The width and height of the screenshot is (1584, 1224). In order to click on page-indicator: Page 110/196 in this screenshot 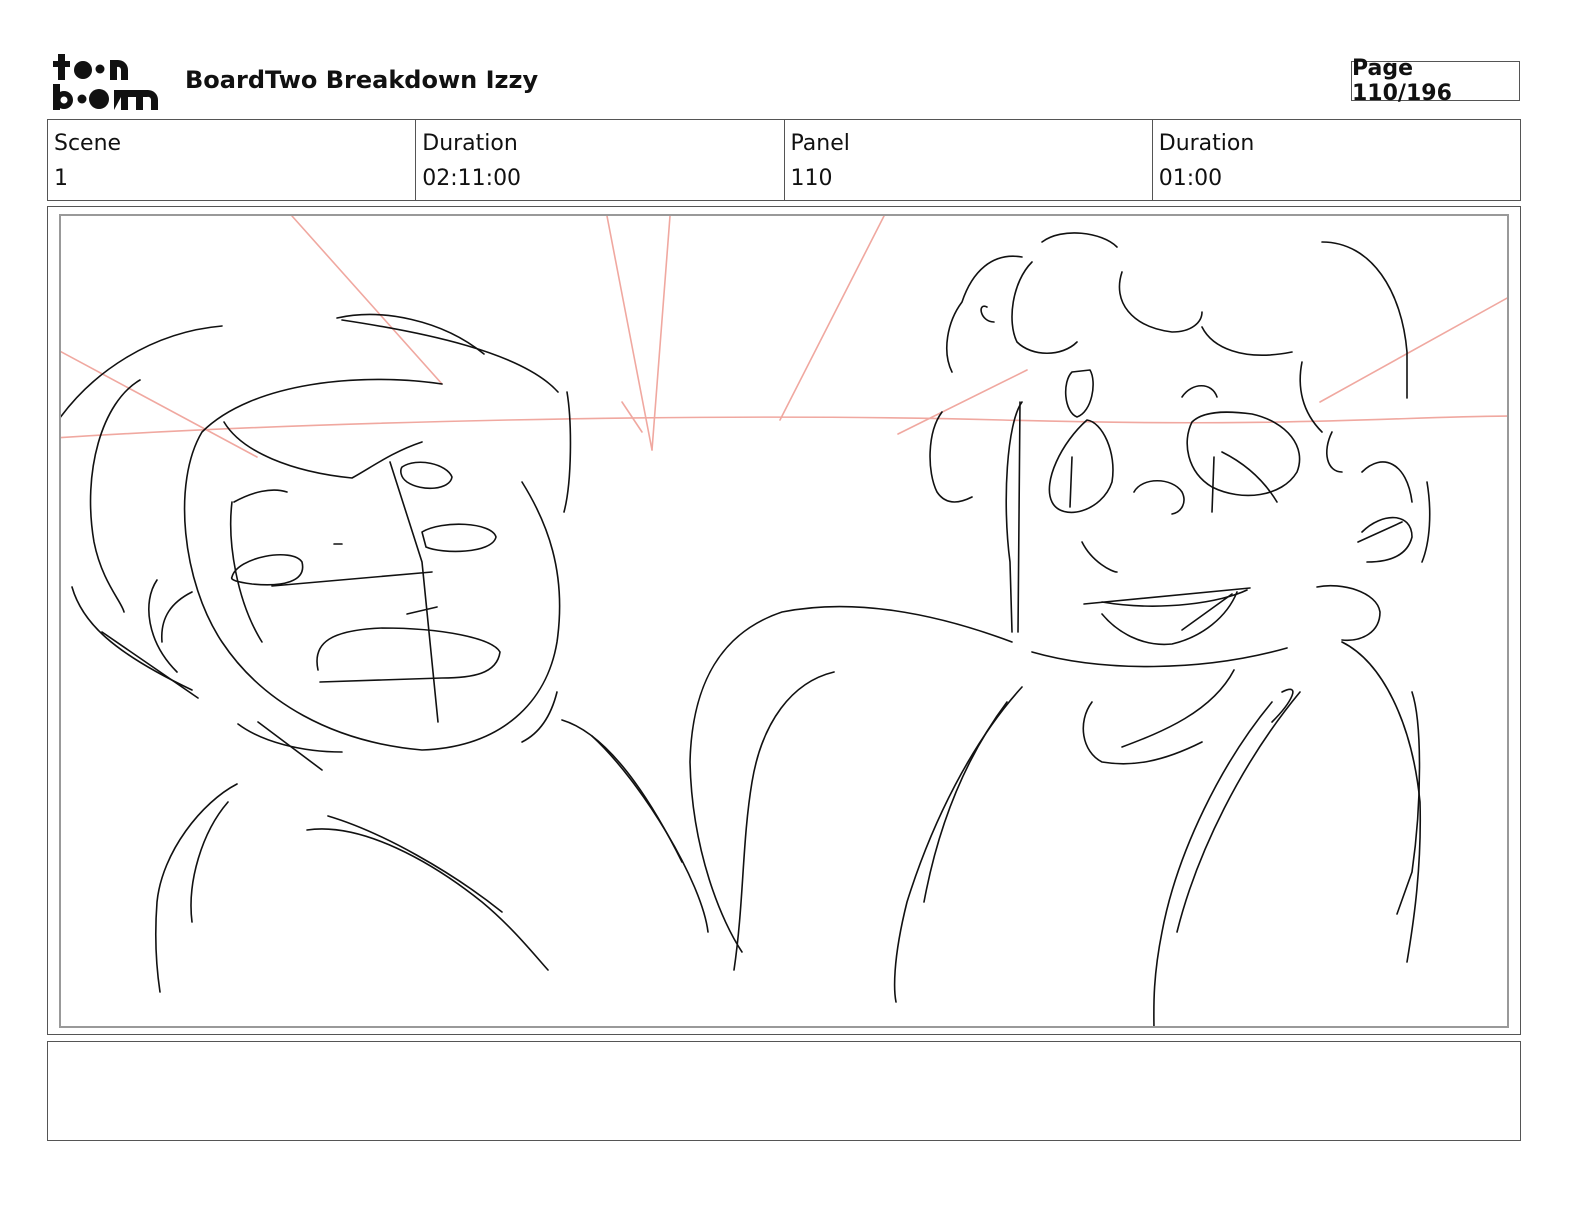, I will do `click(1435, 81)`.